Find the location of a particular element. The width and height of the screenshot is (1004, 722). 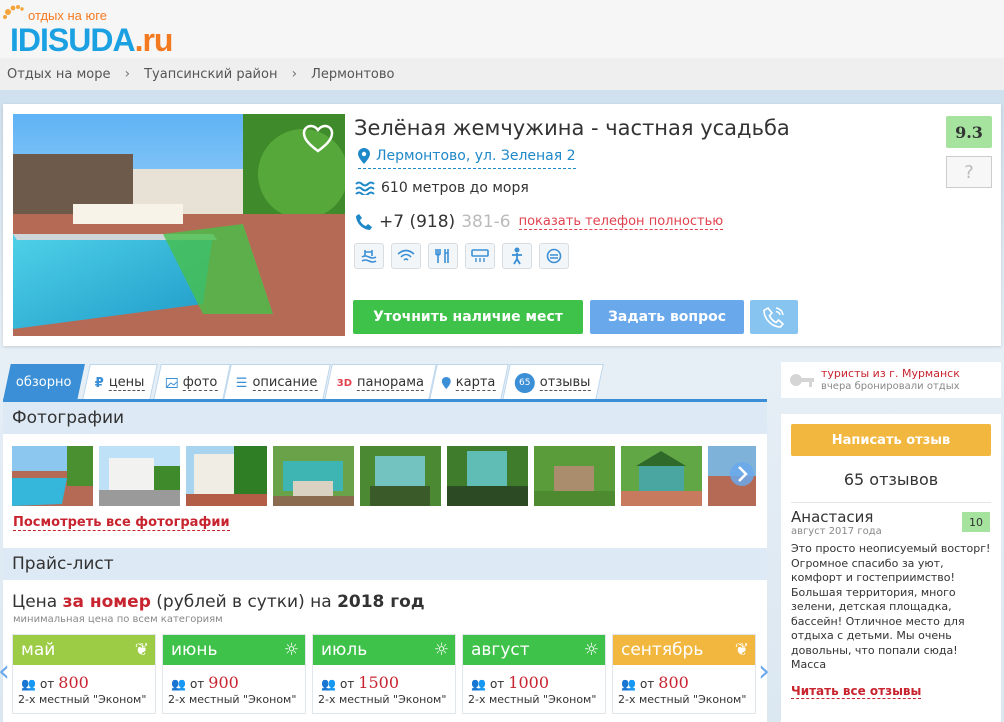

list-icon: ☰ is located at coordinates (241, 382).